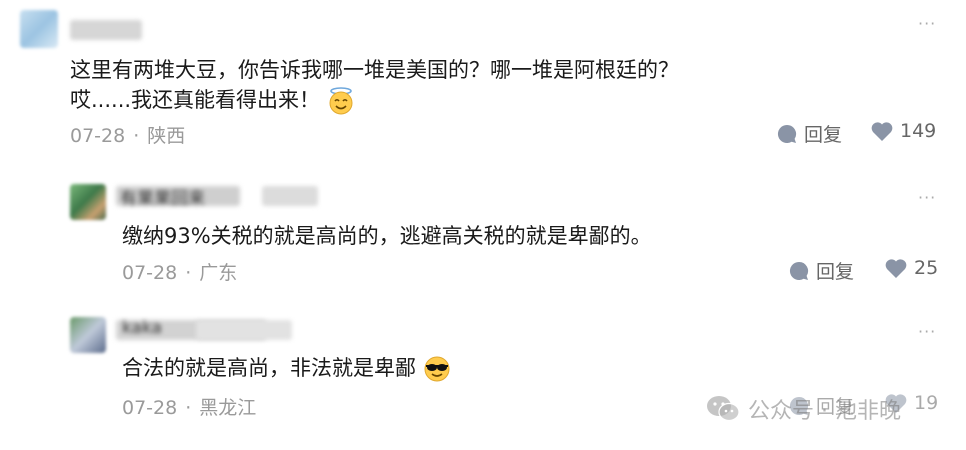 The height and width of the screenshot is (450, 966). I want to click on comment-location: 陕西, so click(166, 136).